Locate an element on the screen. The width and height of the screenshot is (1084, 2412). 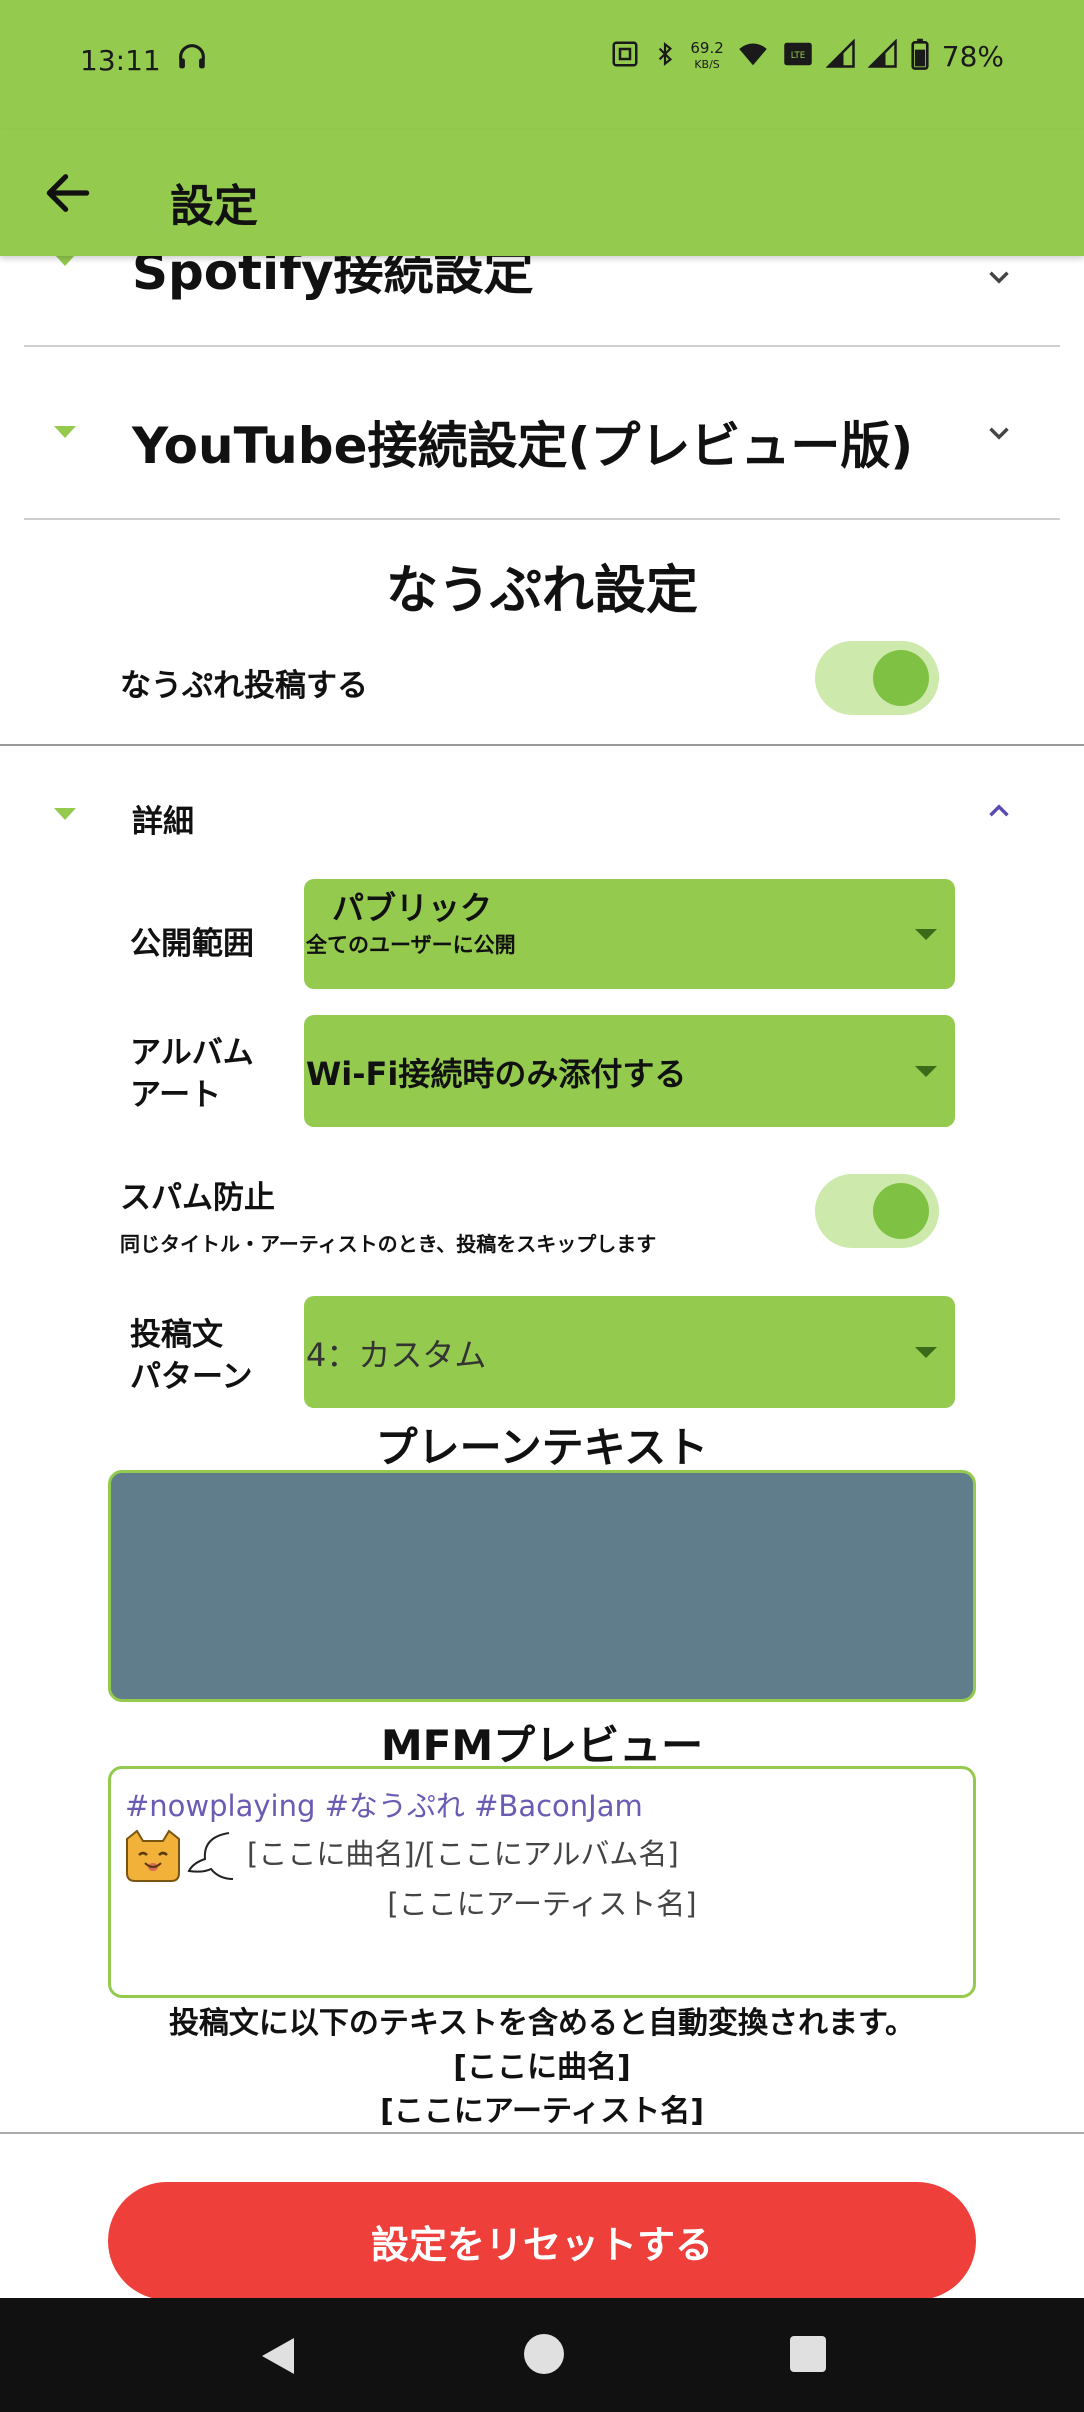
spam-label: スパム防止 is located at coordinates (197, 1198).